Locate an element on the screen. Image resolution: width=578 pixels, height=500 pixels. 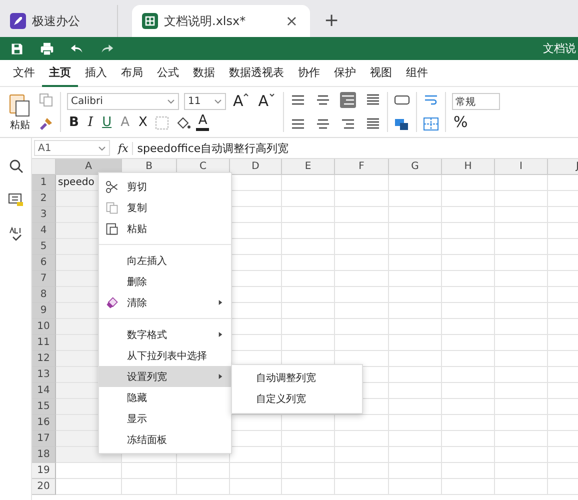
row-header: 19 is located at coordinates (44, 471).